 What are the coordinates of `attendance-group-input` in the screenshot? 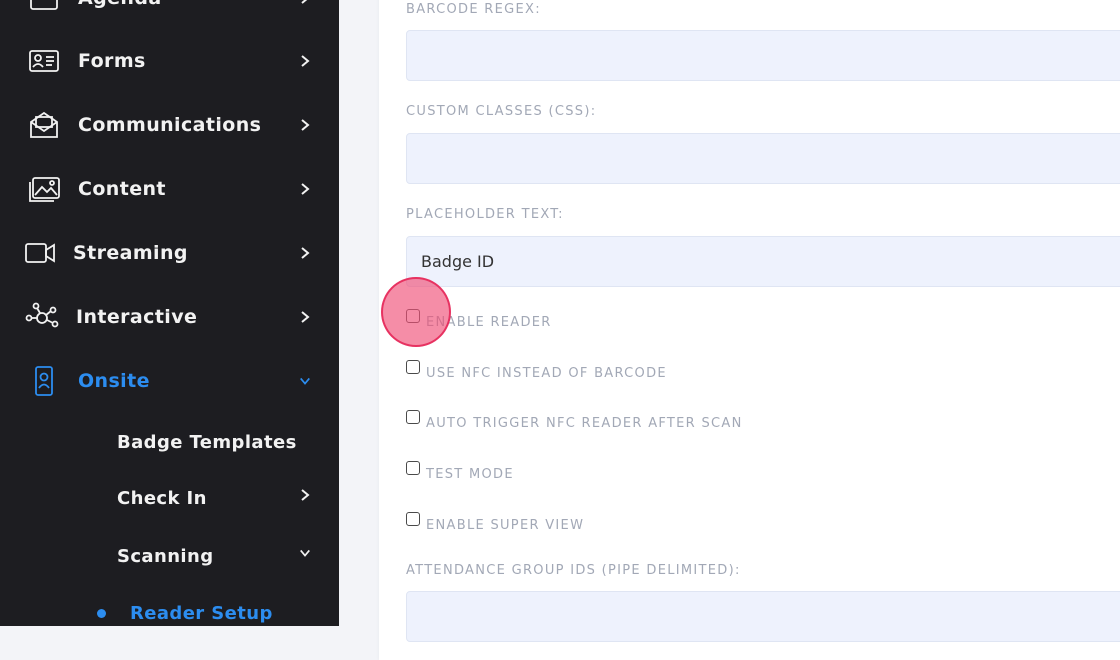 It's located at (763, 616).